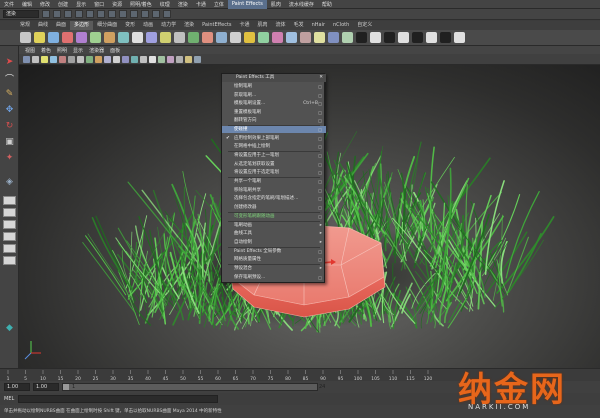 The image size is (600, 418). I want to click on shelf-tab-0: 常规, so click(25, 25).